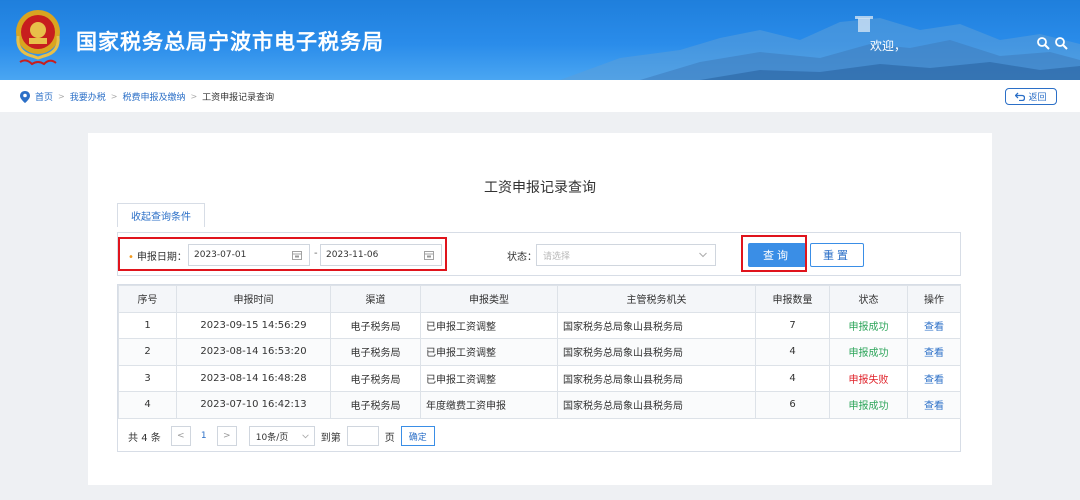 The height and width of the screenshot is (500, 1080). What do you see at coordinates (25, 96) in the screenshot?
I see `location-pin-icon` at bounding box center [25, 96].